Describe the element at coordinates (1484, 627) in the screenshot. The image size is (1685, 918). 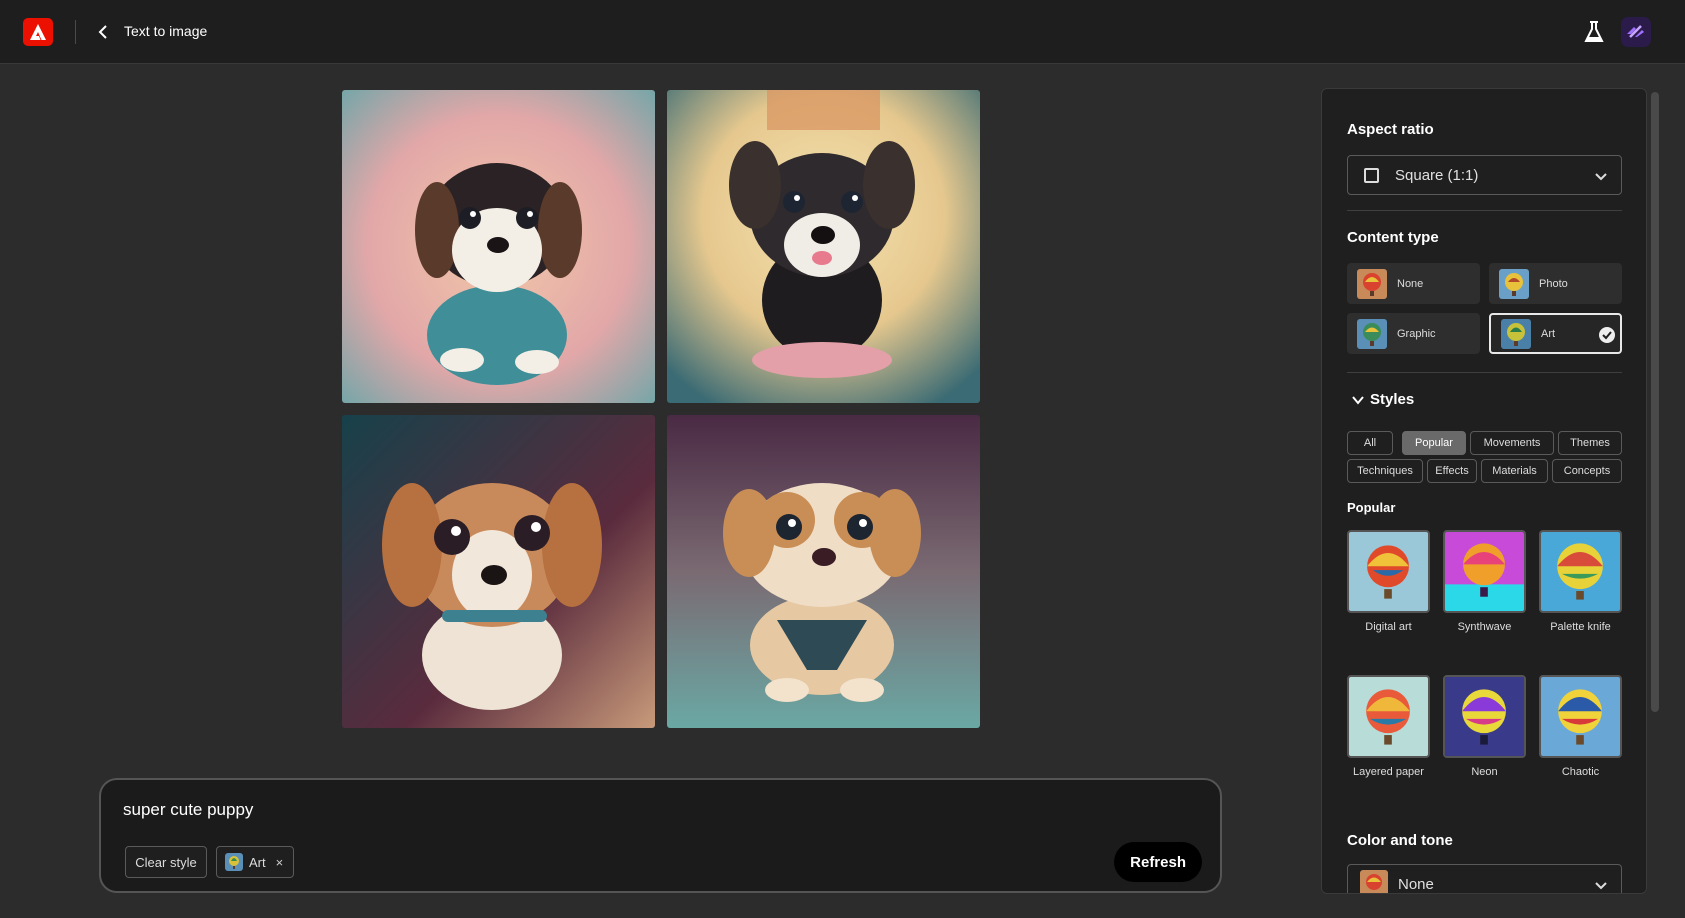
I see `style-caption: Synthwave` at that location.